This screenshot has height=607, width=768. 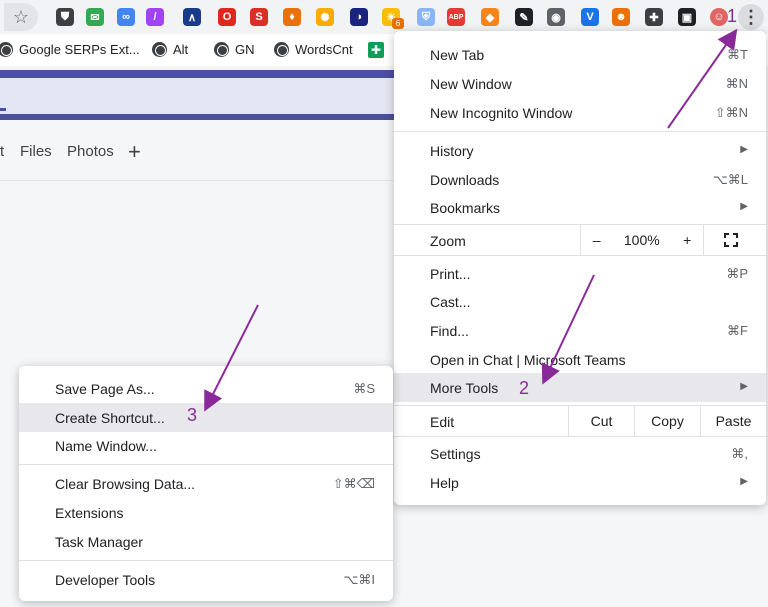 I want to click on bookmark-label: Alt, so click(x=181, y=49).